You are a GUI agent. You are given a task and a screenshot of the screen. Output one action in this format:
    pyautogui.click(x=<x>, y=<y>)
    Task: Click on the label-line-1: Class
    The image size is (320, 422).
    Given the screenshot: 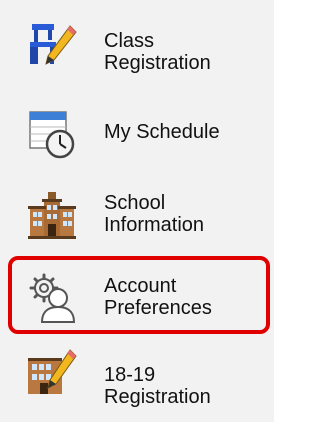 What is the action you would take?
    pyautogui.click(x=129, y=41)
    